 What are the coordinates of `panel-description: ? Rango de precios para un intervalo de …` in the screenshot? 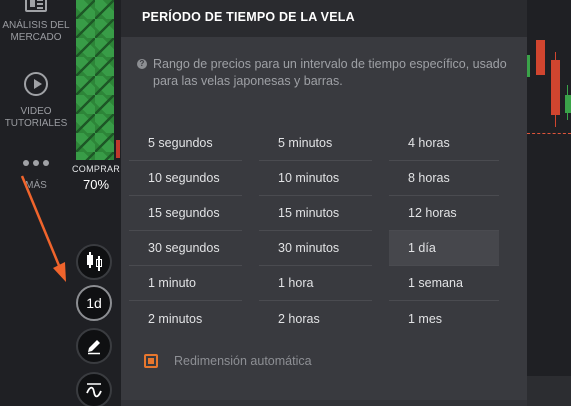 It's located at (324, 73).